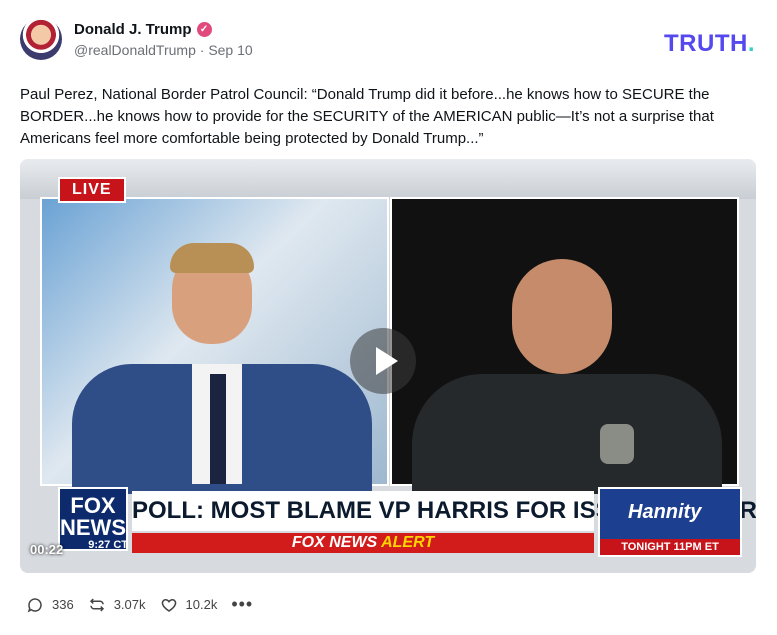 This screenshot has width=777, height=635. What do you see at coordinates (383, 361) in the screenshot?
I see `play-icon` at bounding box center [383, 361].